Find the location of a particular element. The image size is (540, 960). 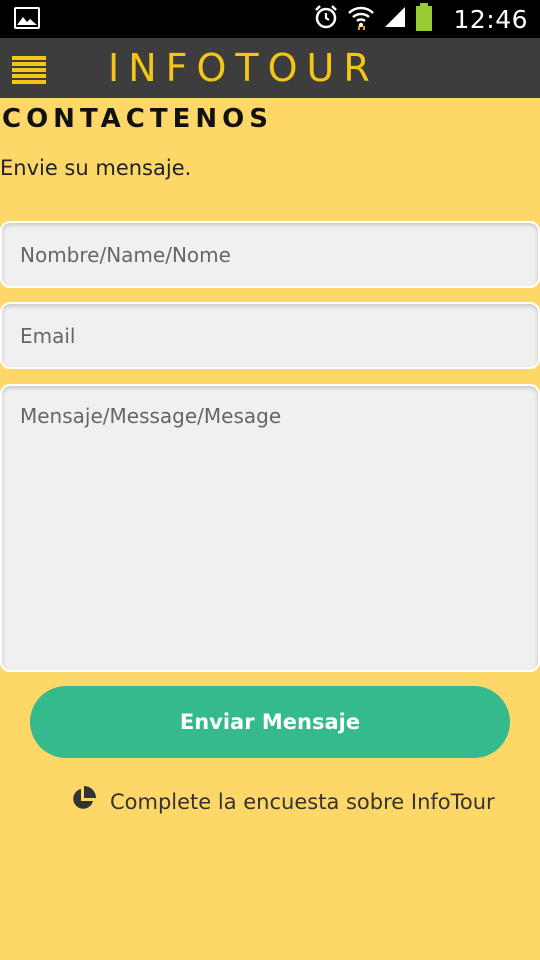

wifi-icon is located at coordinates (361, 19).